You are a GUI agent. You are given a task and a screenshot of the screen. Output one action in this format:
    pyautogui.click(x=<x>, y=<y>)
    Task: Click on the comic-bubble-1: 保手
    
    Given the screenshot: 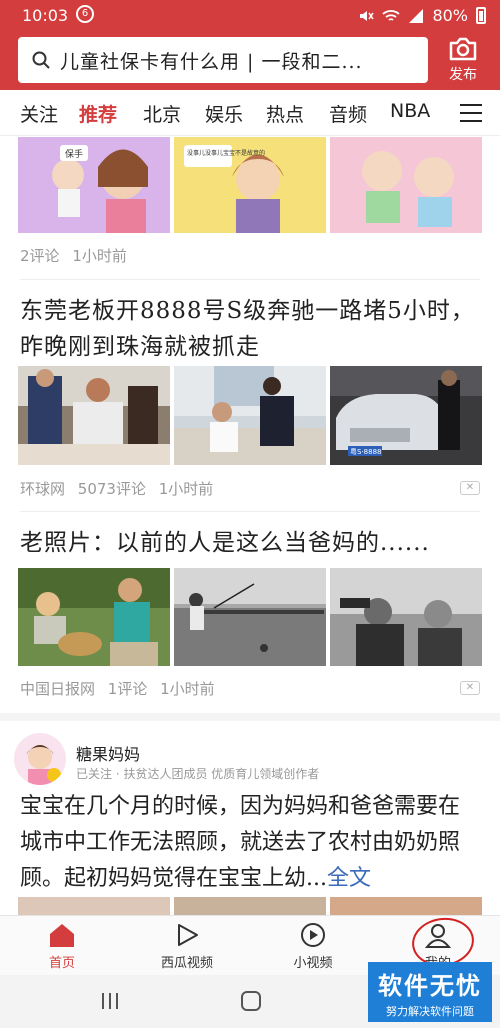 What is the action you would take?
    pyautogui.click(x=74, y=154)
    